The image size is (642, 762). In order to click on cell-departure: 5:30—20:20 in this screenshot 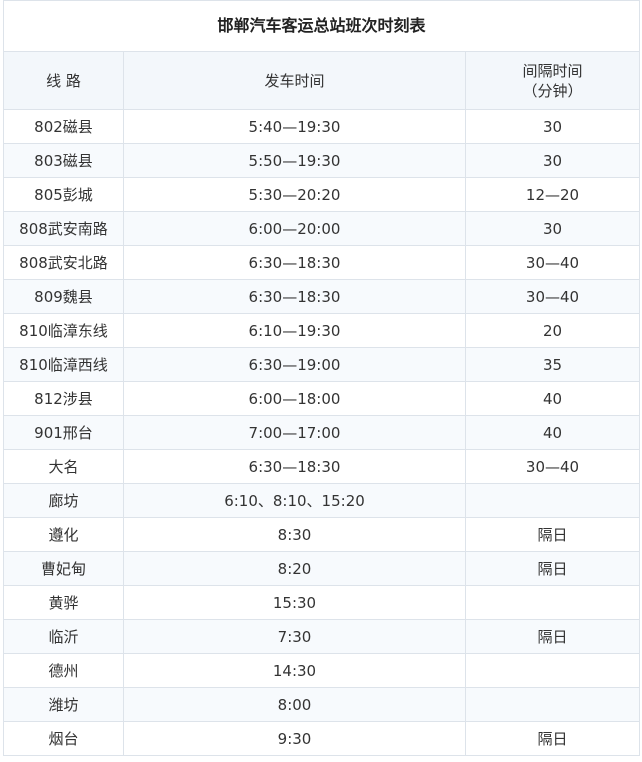, I will do `click(294, 194)`.